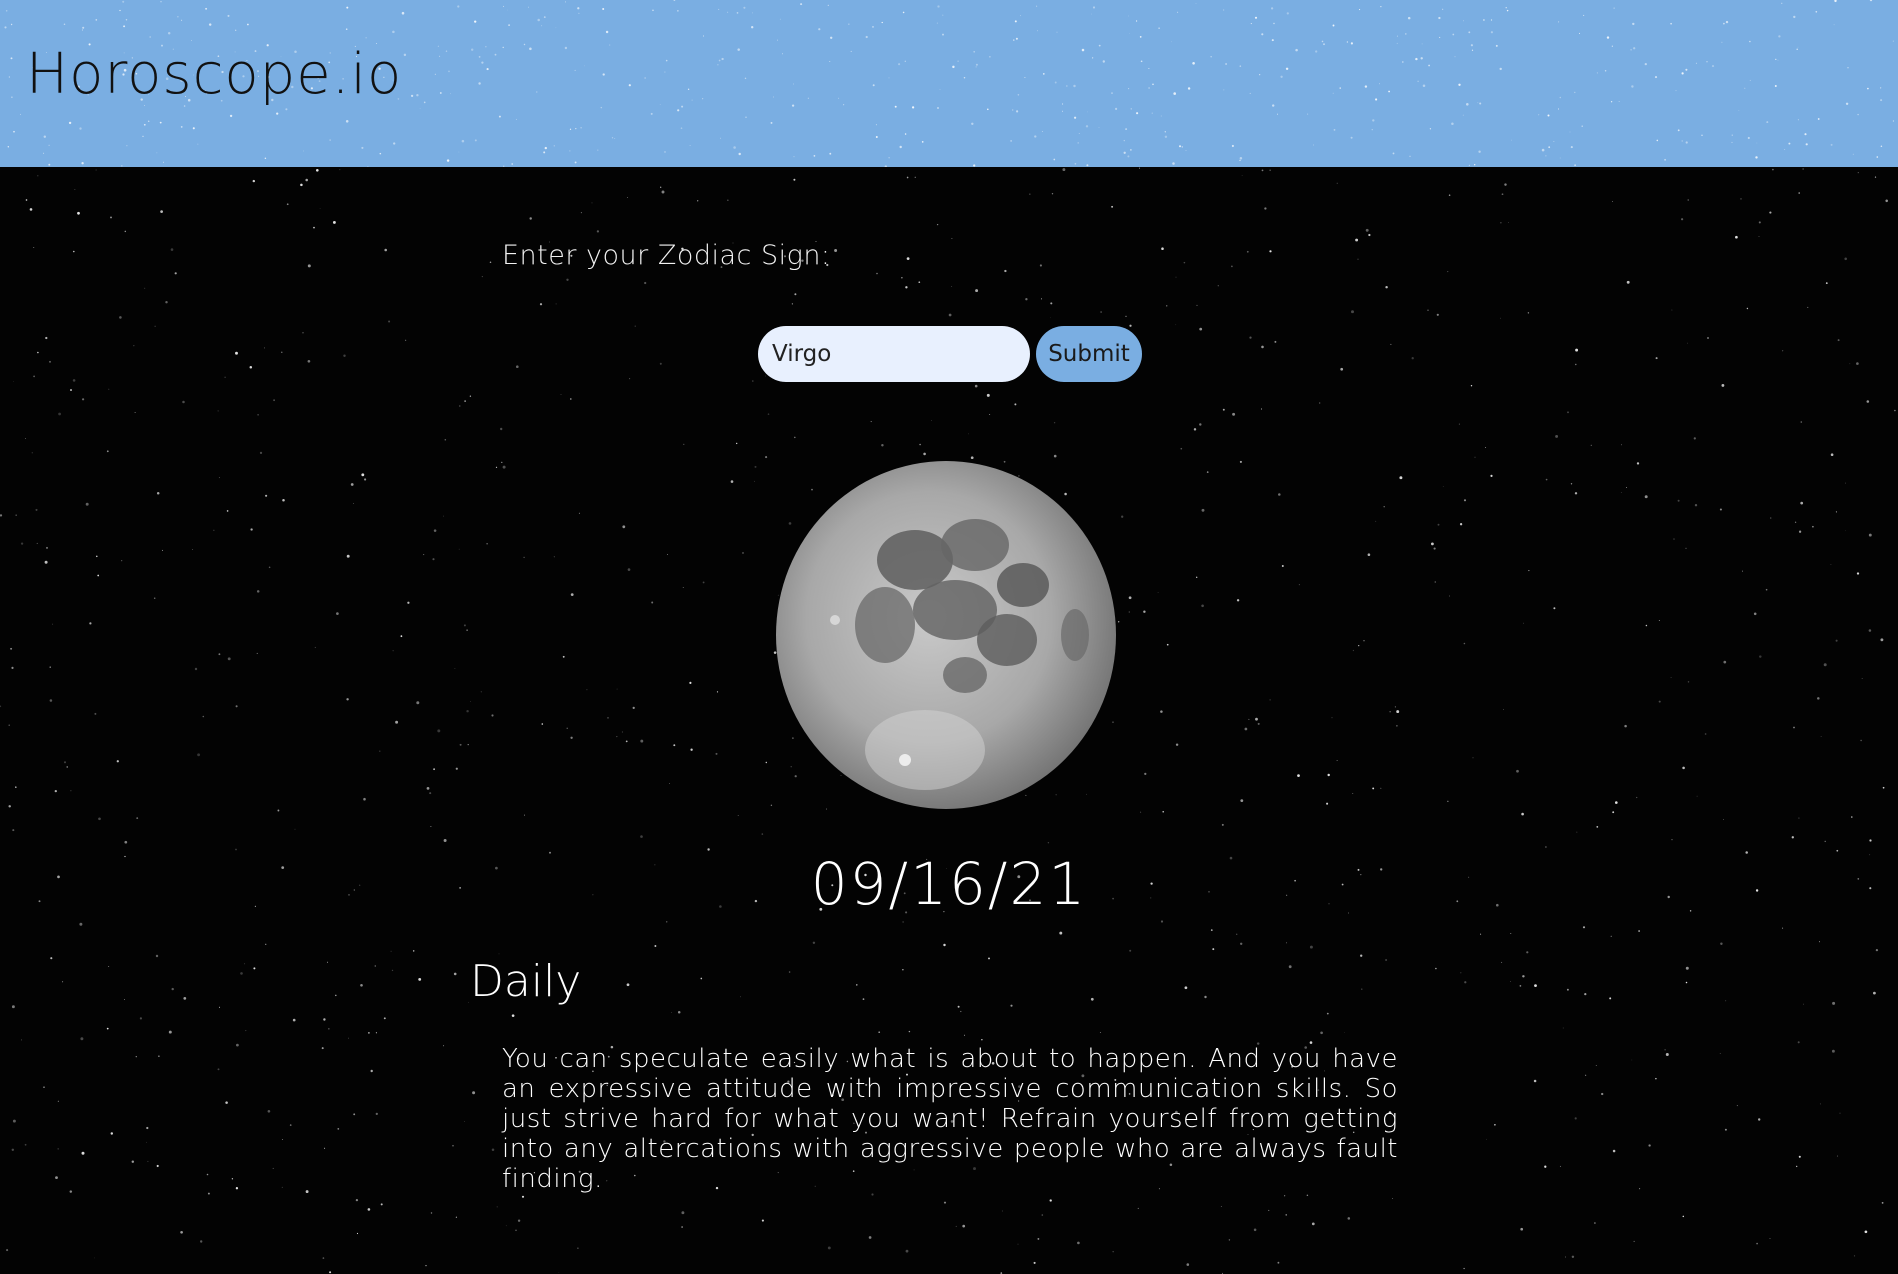 The width and height of the screenshot is (1898, 1274). I want to click on site-title: Horoscope.io, so click(214, 74).